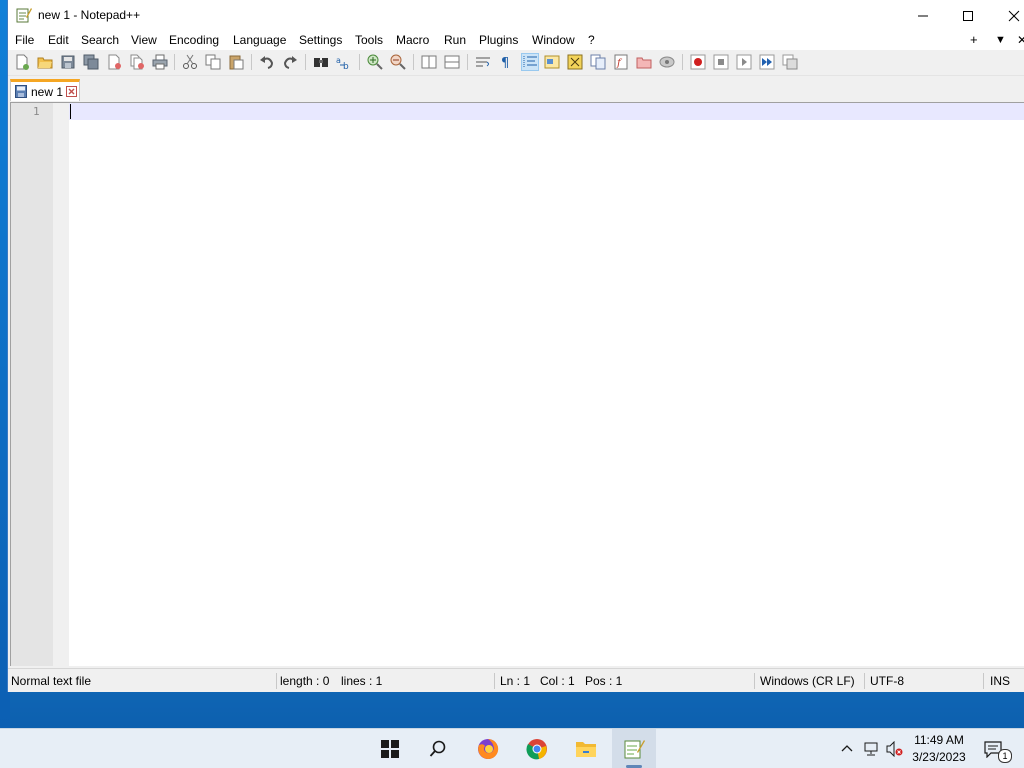 The image size is (1024, 768). What do you see at coordinates (89, 15) in the screenshot?
I see `window-title: new 1 - Notepad++` at bounding box center [89, 15].